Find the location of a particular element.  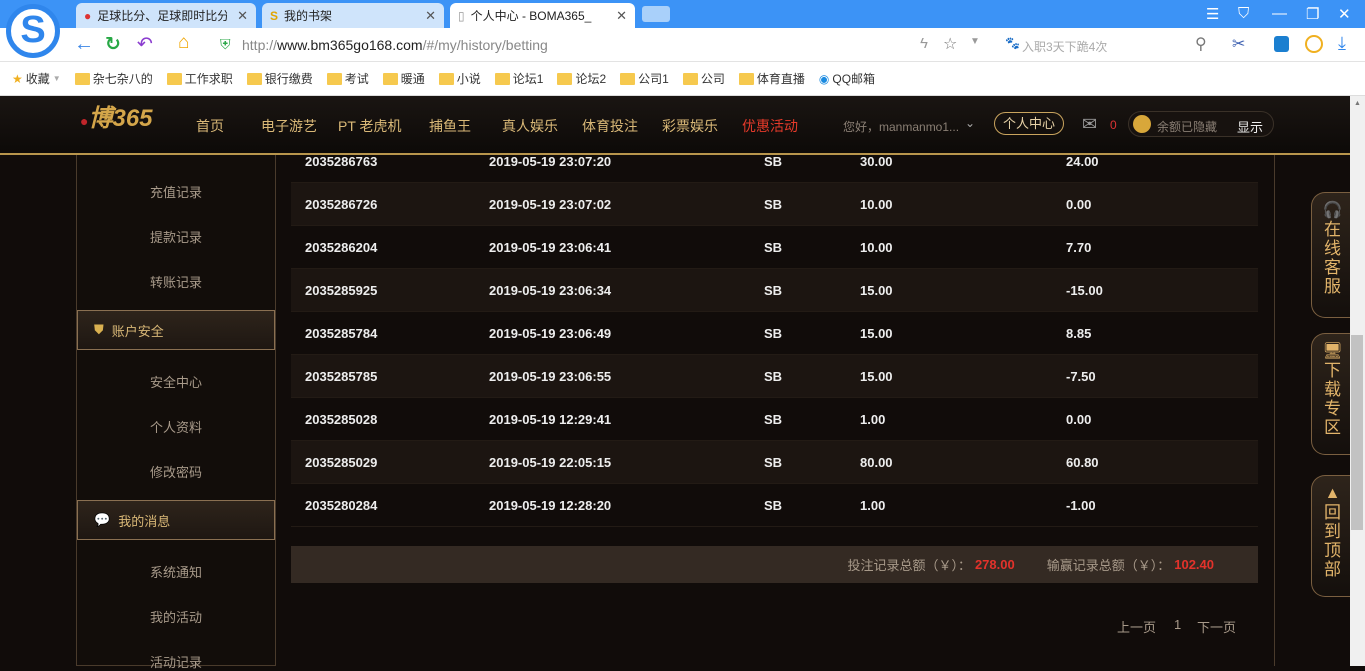

bookmark-folder: 银行缴费 is located at coordinates (279, 78).